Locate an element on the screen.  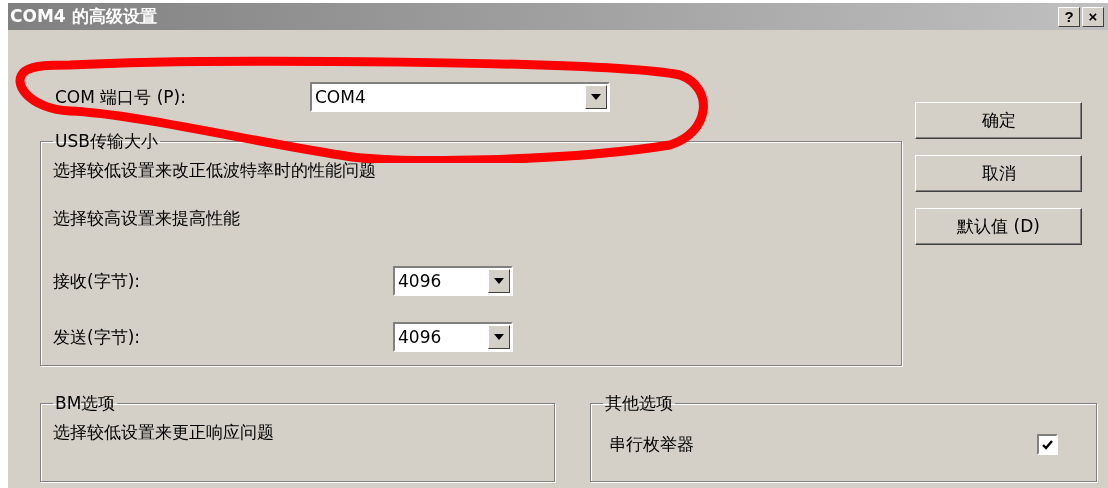
checkbox is located at coordinates (1047, 444).